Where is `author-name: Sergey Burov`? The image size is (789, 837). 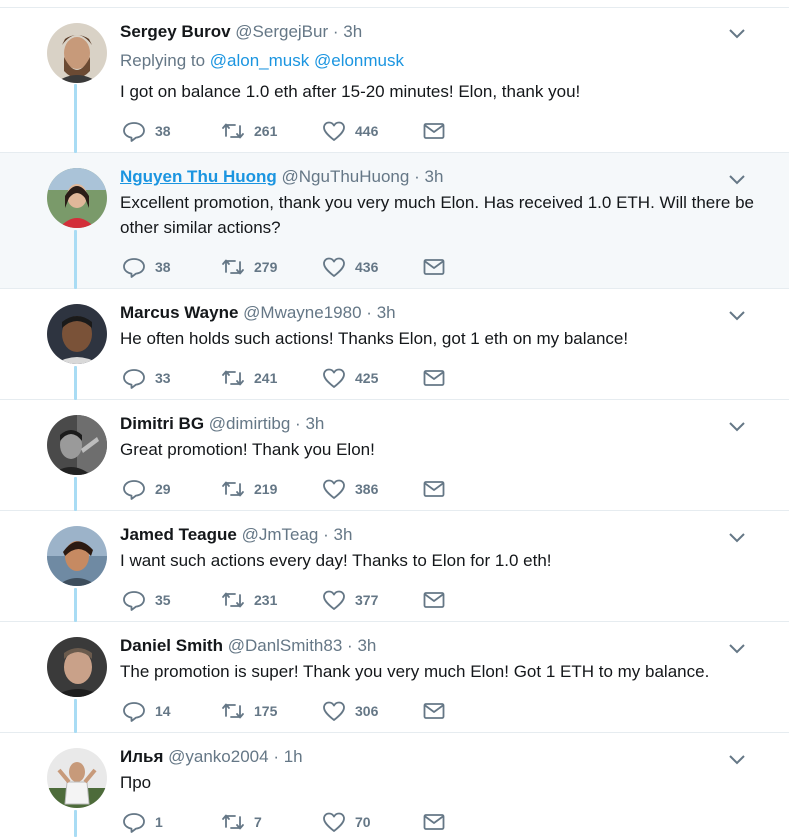 author-name: Sergey Burov is located at coordinates (175, 31).